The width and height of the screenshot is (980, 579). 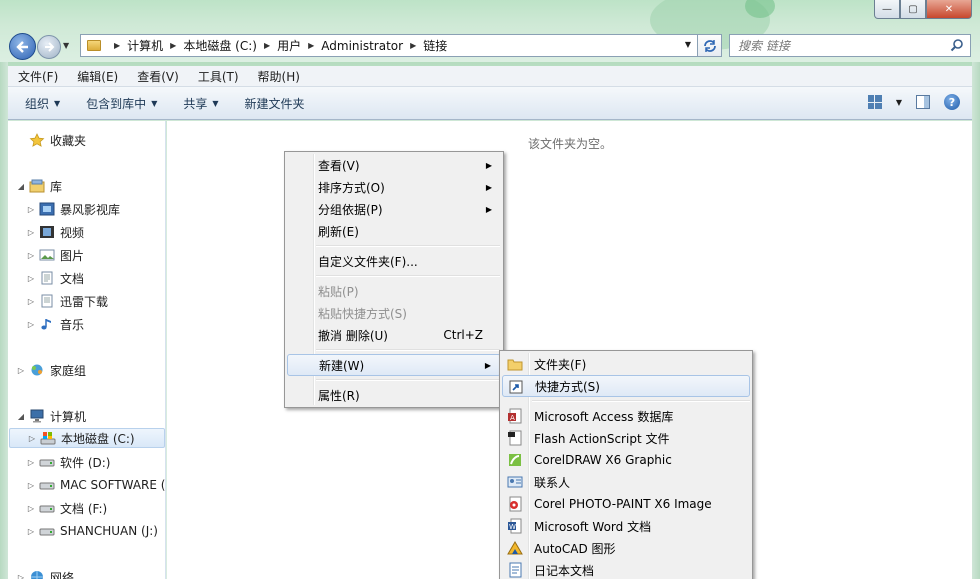 I want to click on breadcrumb-links: 链接, so click(x=435, y=45).